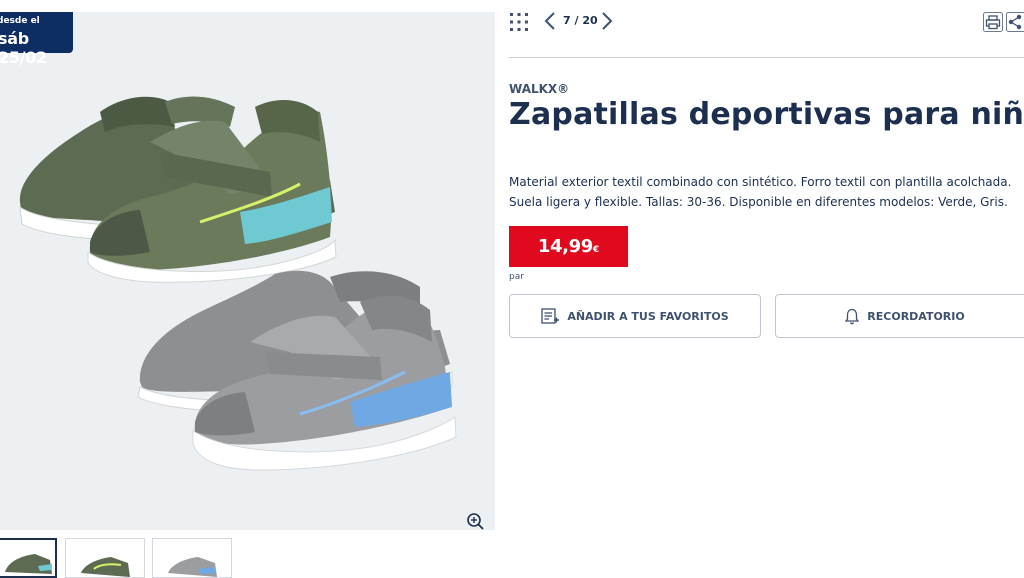 The image size is (1024, 578). I want to click on price-tag: 14,99€, so click(568, 246).